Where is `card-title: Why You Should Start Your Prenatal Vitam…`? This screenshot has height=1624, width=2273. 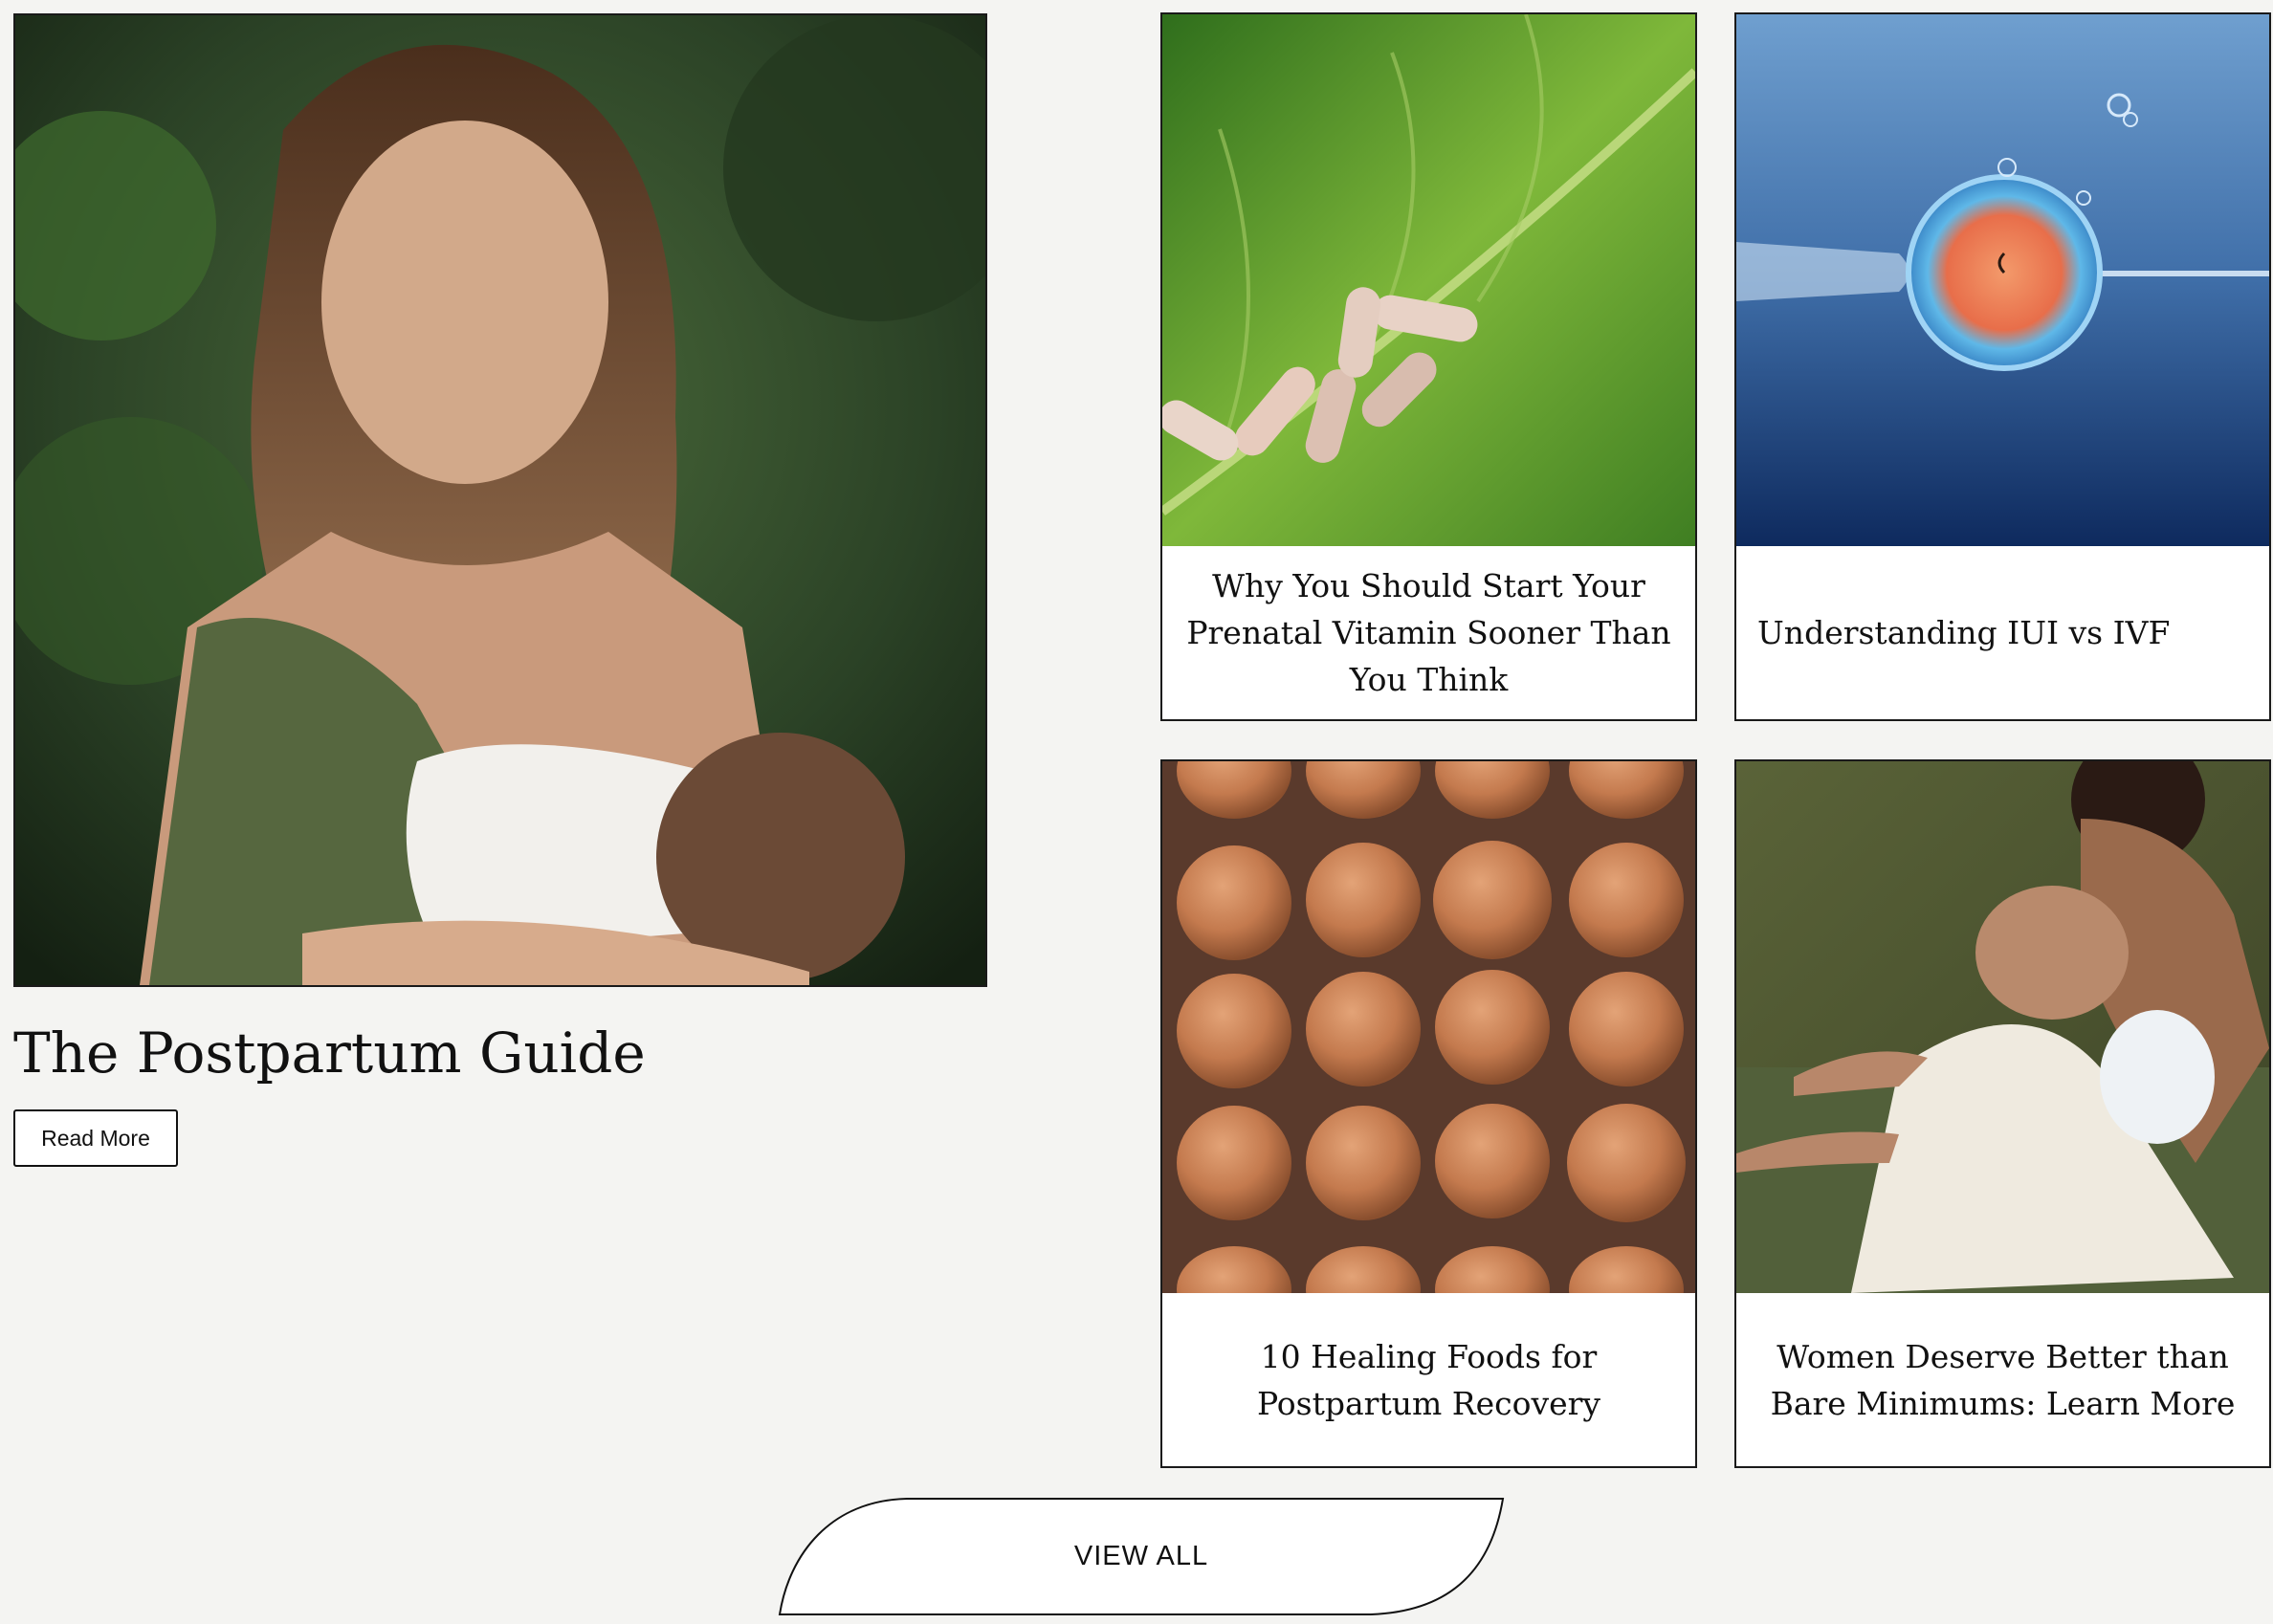
card-title: Why You Should Start Your Prenatal Vitam… is located at coordinates (1428, 632).